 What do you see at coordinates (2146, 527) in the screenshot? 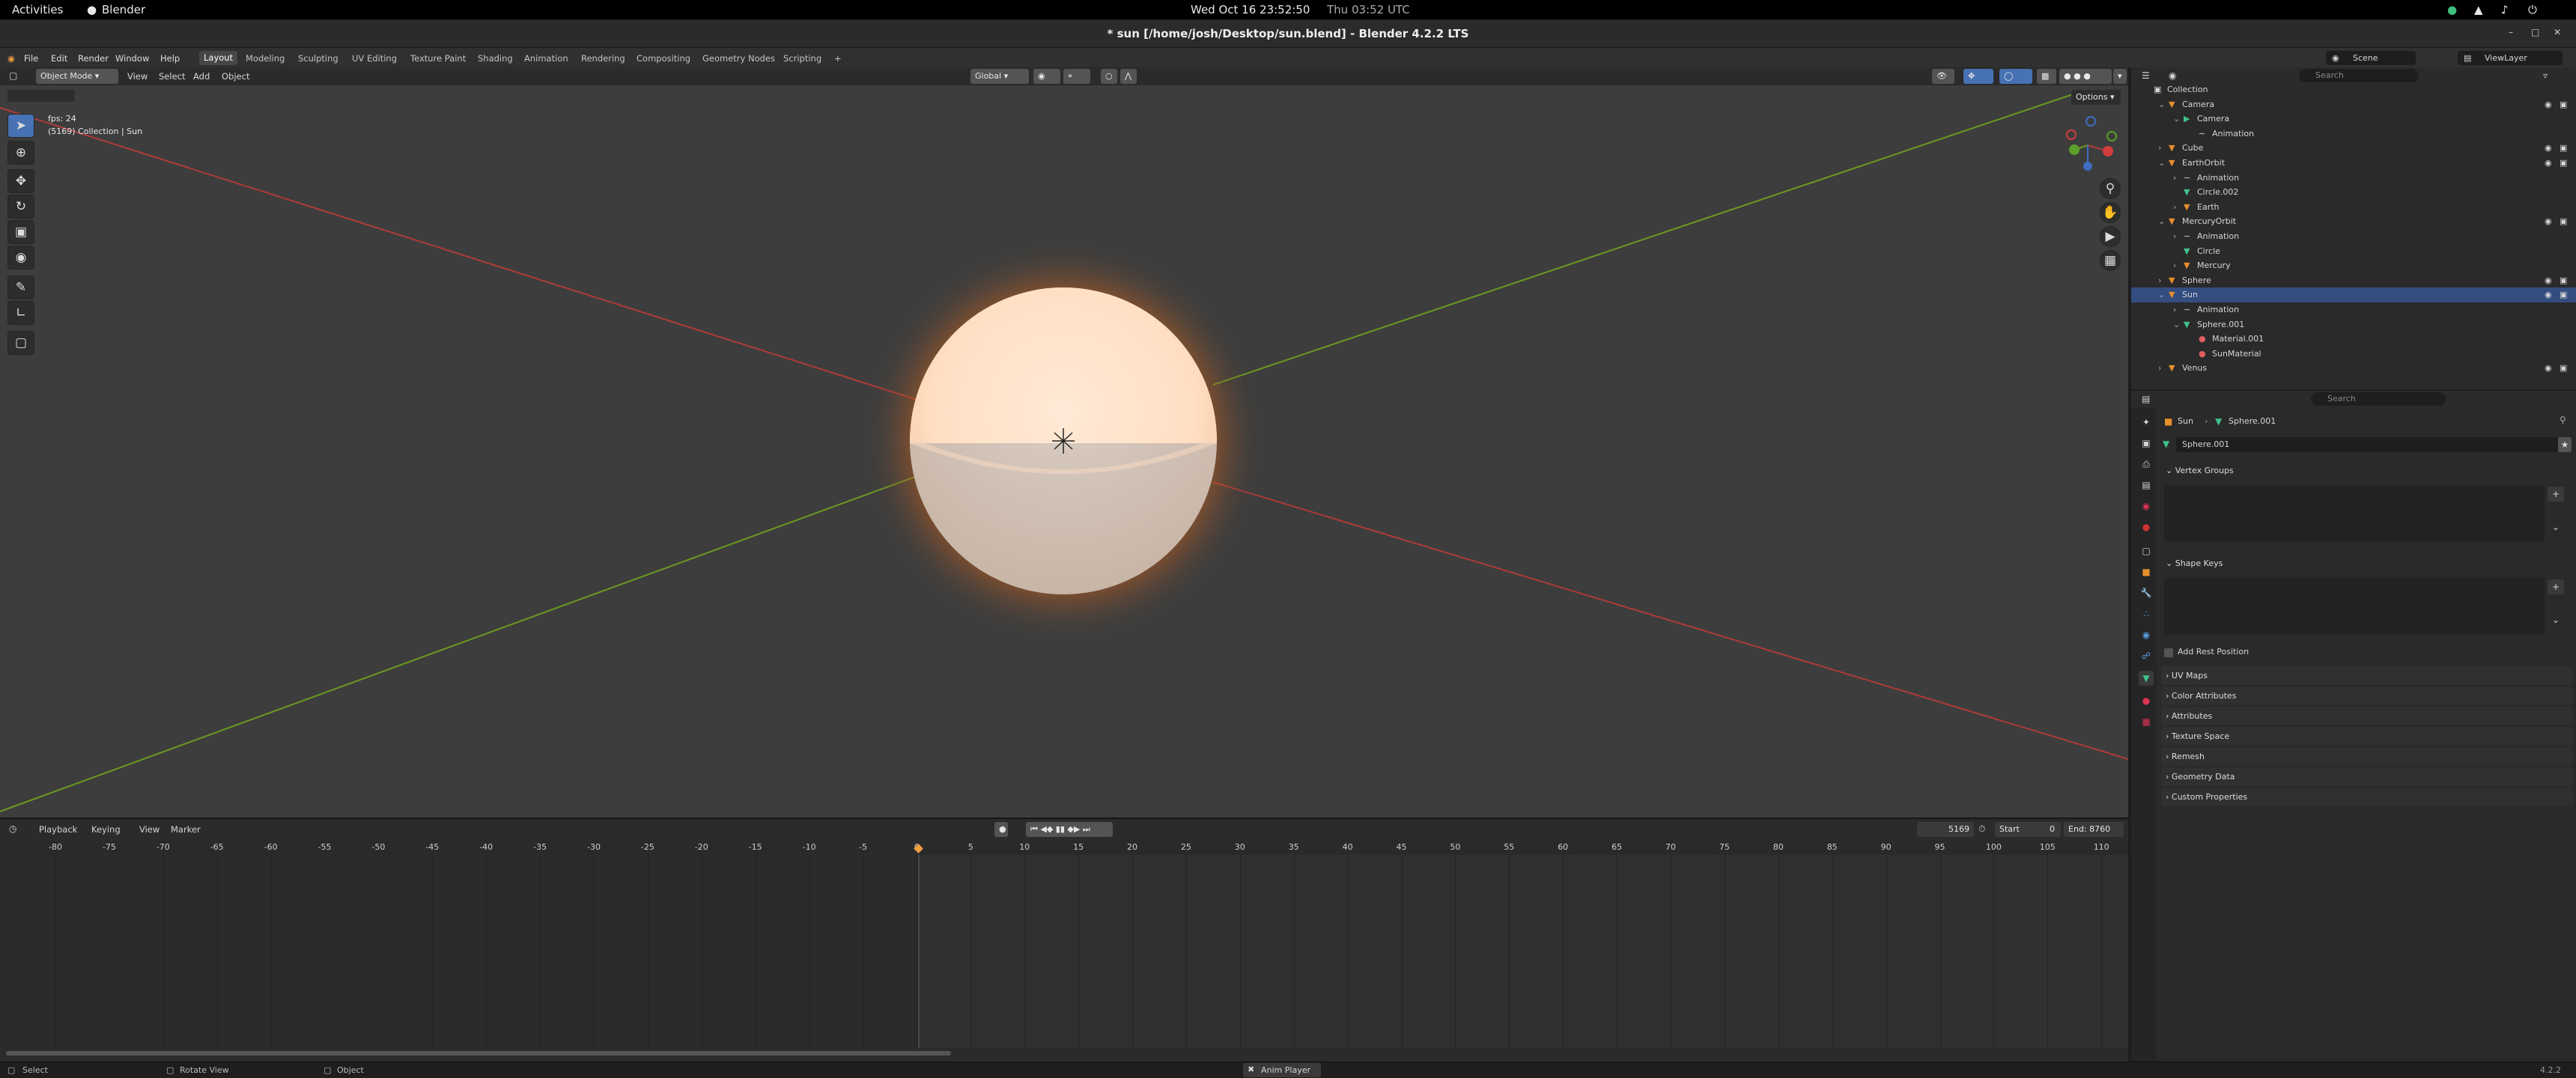
I see `world-tab-icon: ●` at bounding box center [2146, 527].